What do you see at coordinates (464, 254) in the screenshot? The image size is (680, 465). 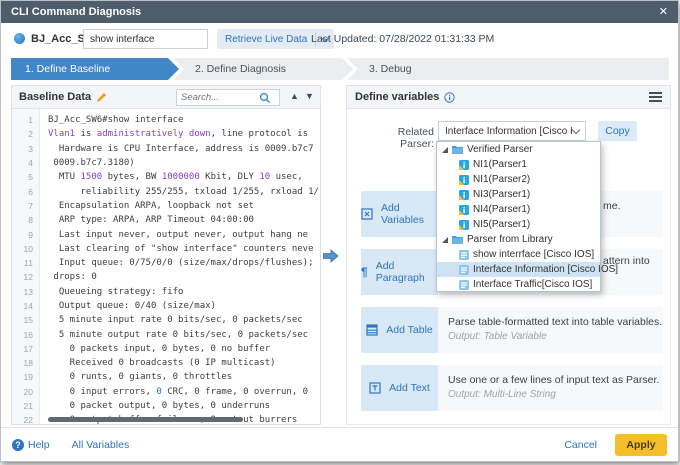 I see `library-parser-icon` at bounding box center [464, 254].